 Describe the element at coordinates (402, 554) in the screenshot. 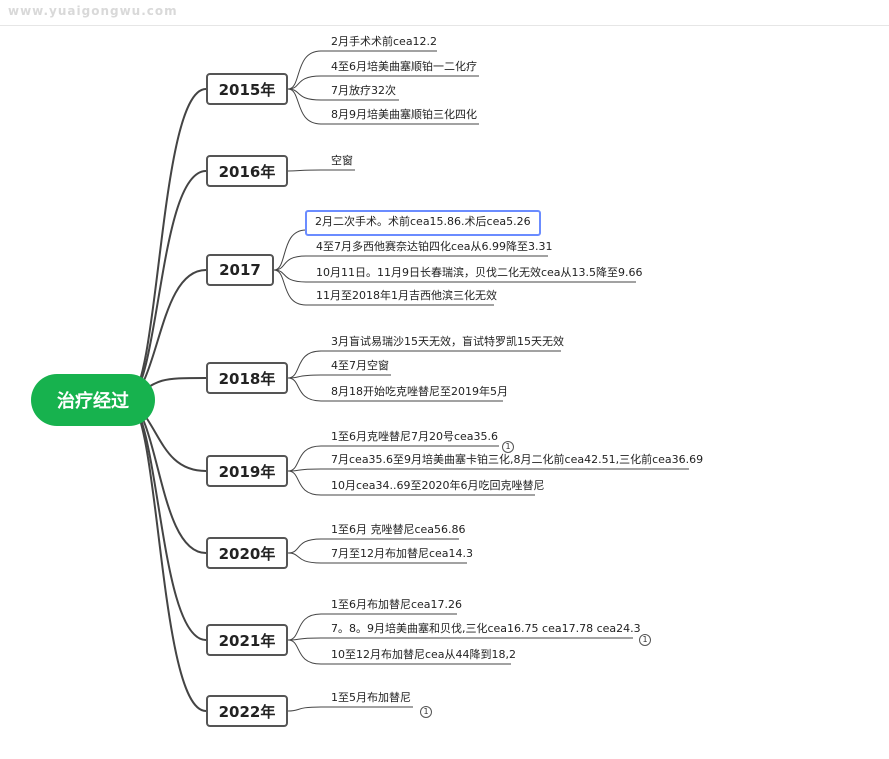

I see `leaf-topic: 7月至12月布加替尼cea14.3` at that location.